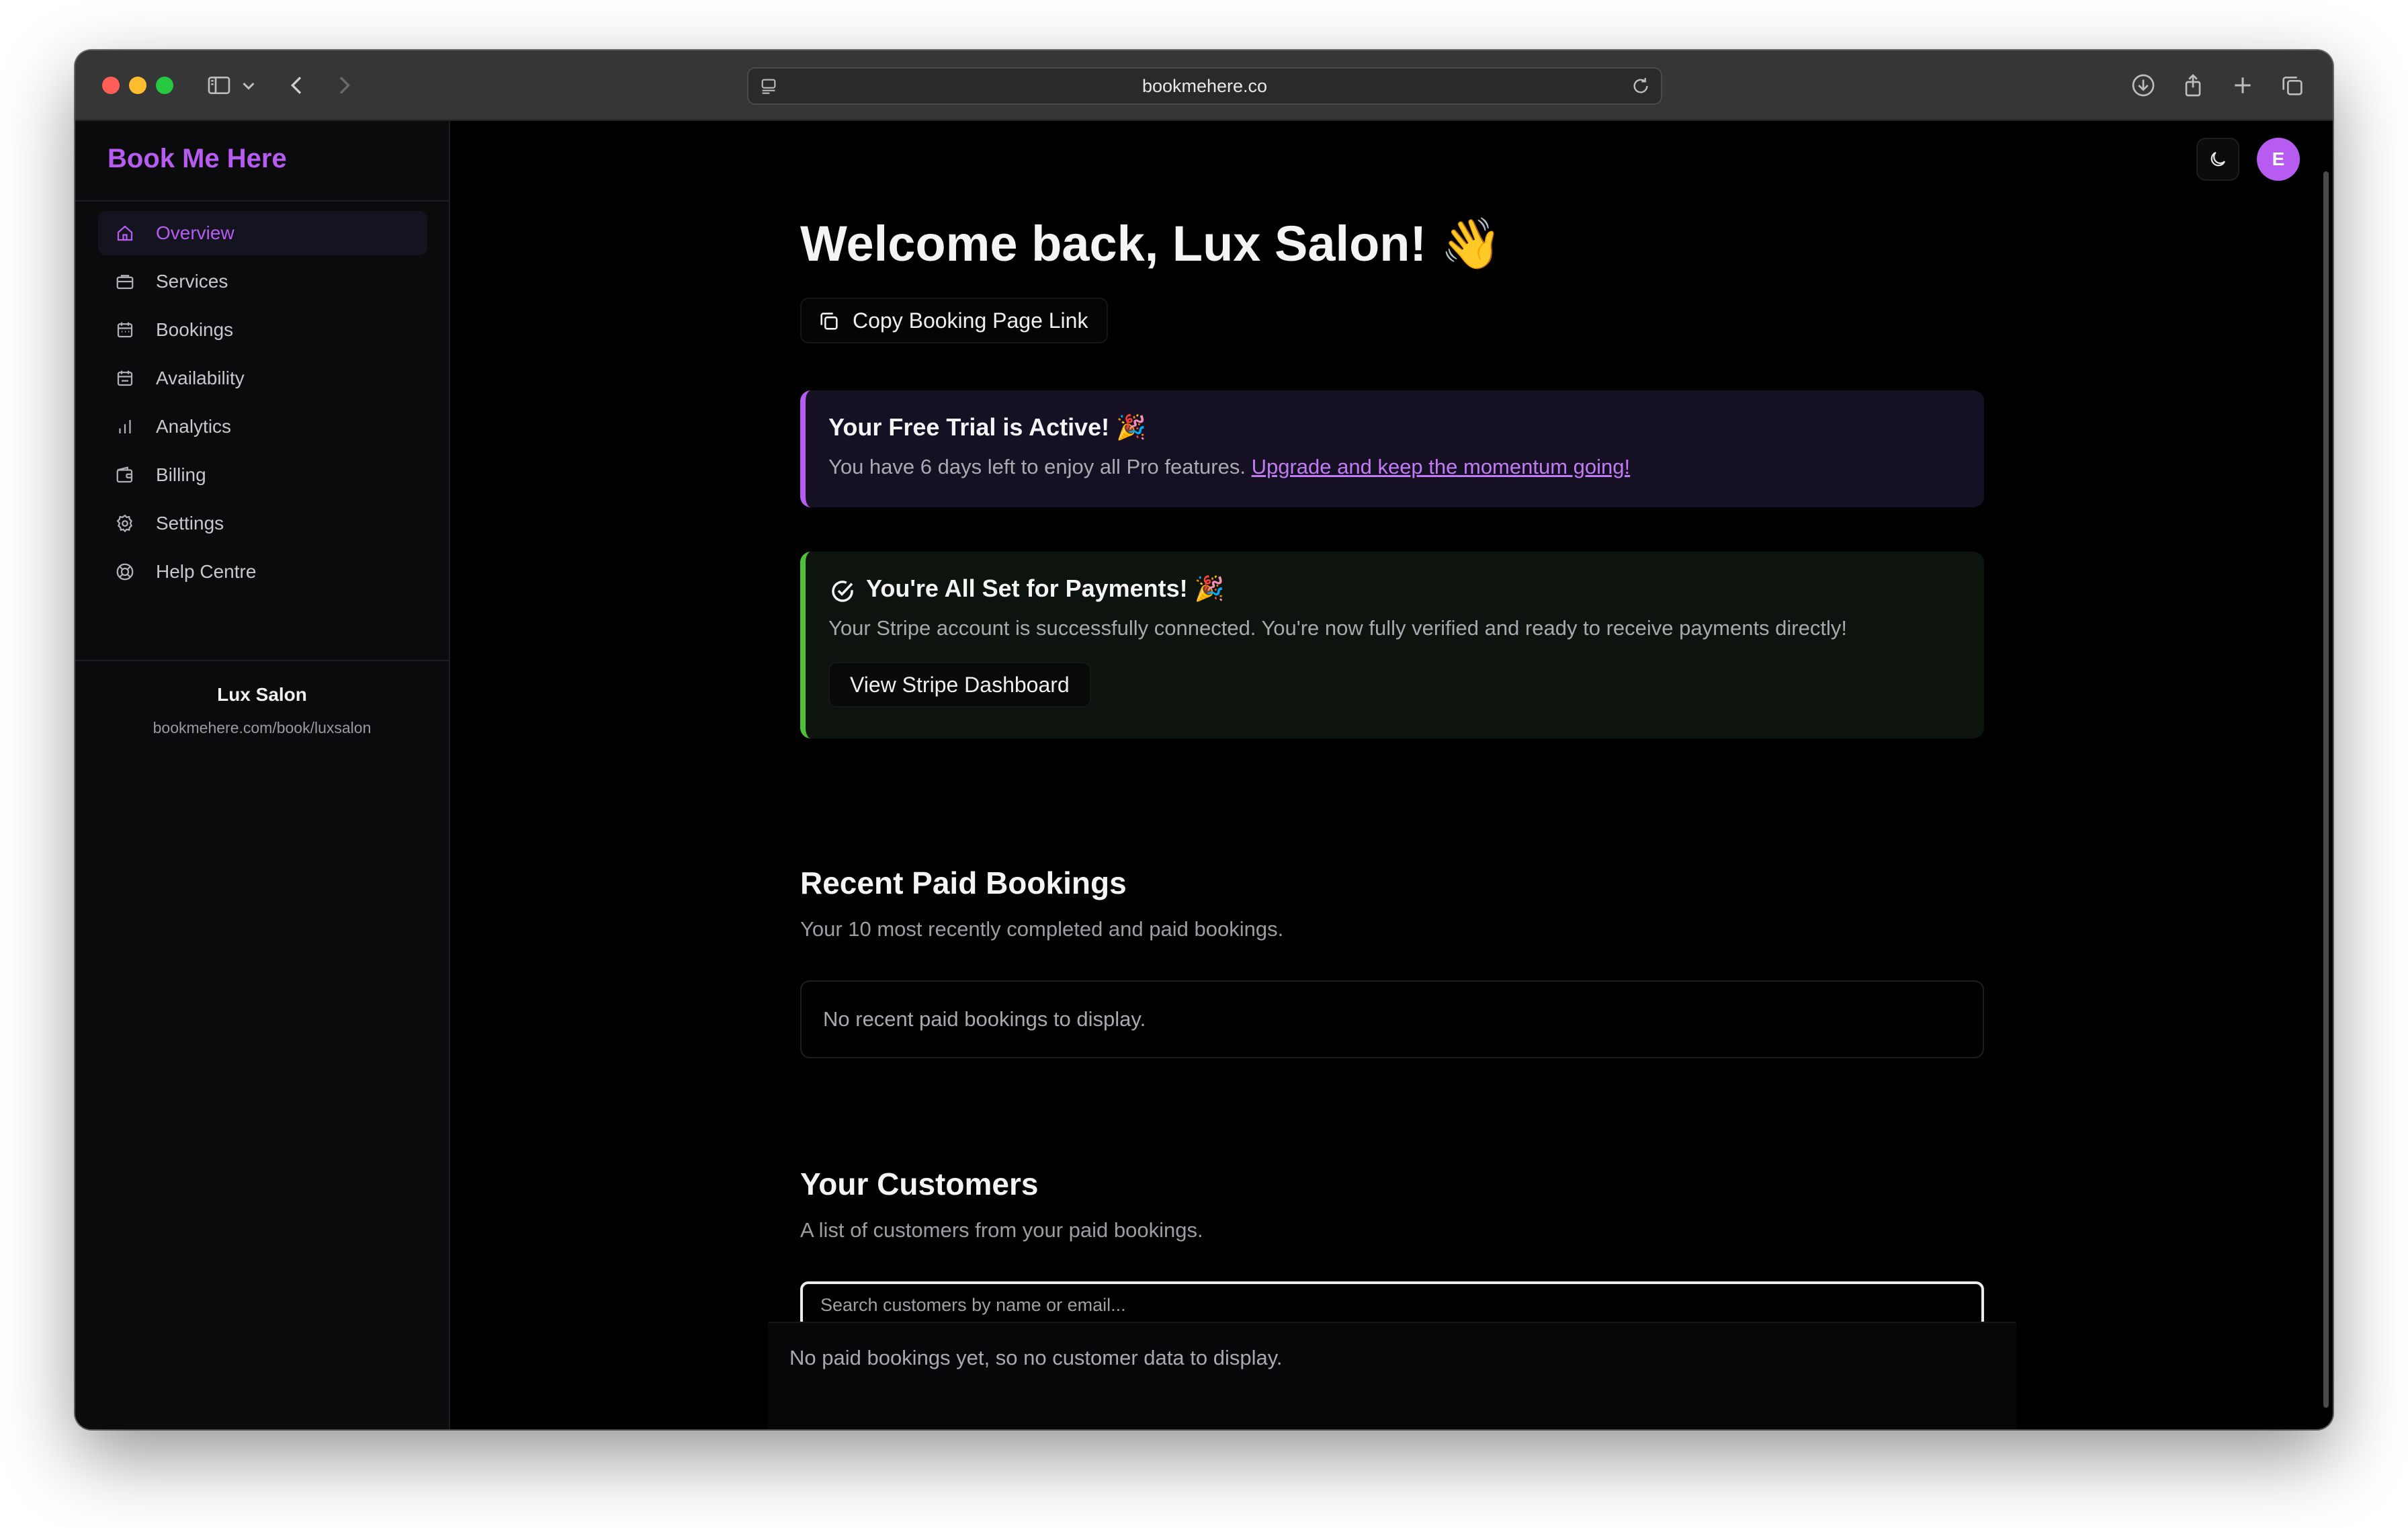 This screenshot has height=1528, width=2408. Describe the element at coordinates (137, 86) in the screenshot. I see `minimize-window-button` at that location.